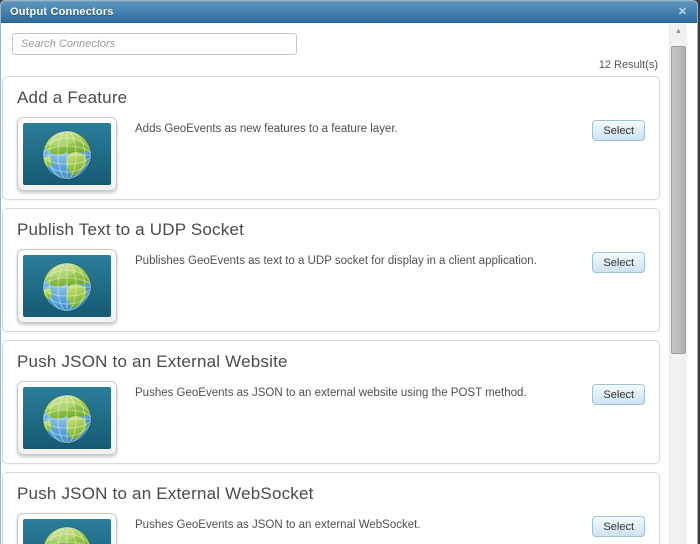 This screenshot has width=700, height=544. What do you see at coordinates (349, 12) in the screenshot?
I see `dialog-titlebar: Output Connectors ✕` at bounding box center [349, 12].